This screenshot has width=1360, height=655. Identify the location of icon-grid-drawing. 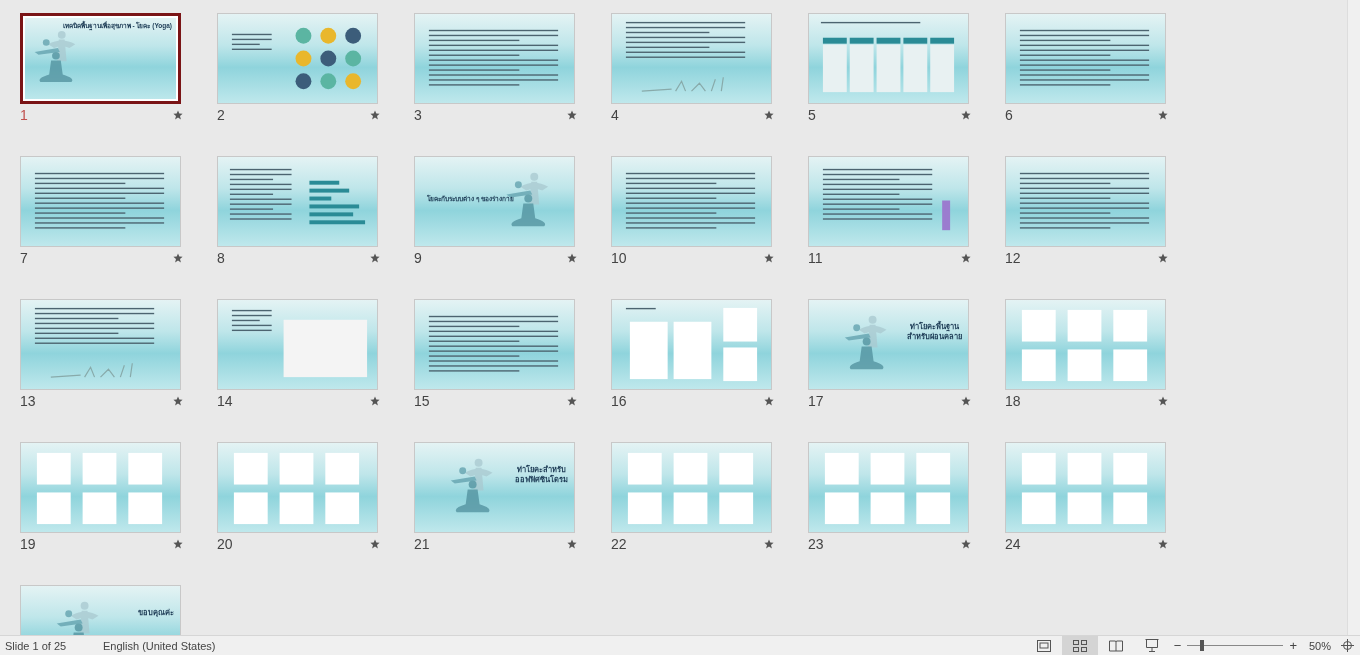
(328, 58).